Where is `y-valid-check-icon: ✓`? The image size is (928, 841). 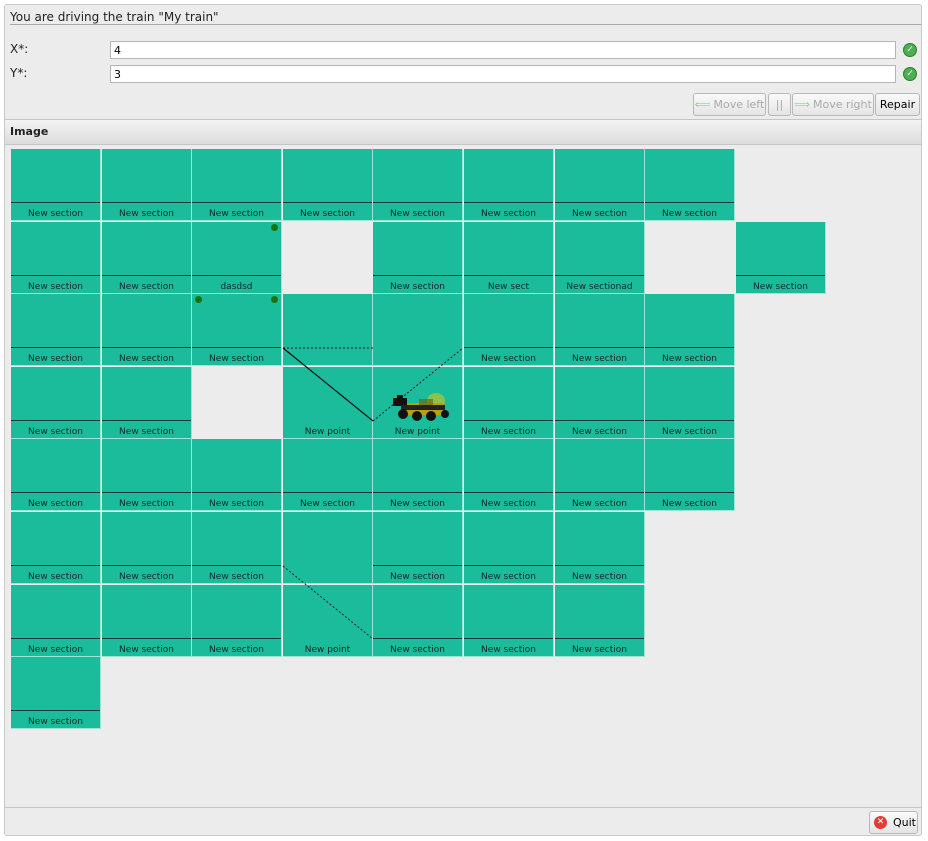
y-valid-check-icon: ✓ is located at coordinates (910, 74).